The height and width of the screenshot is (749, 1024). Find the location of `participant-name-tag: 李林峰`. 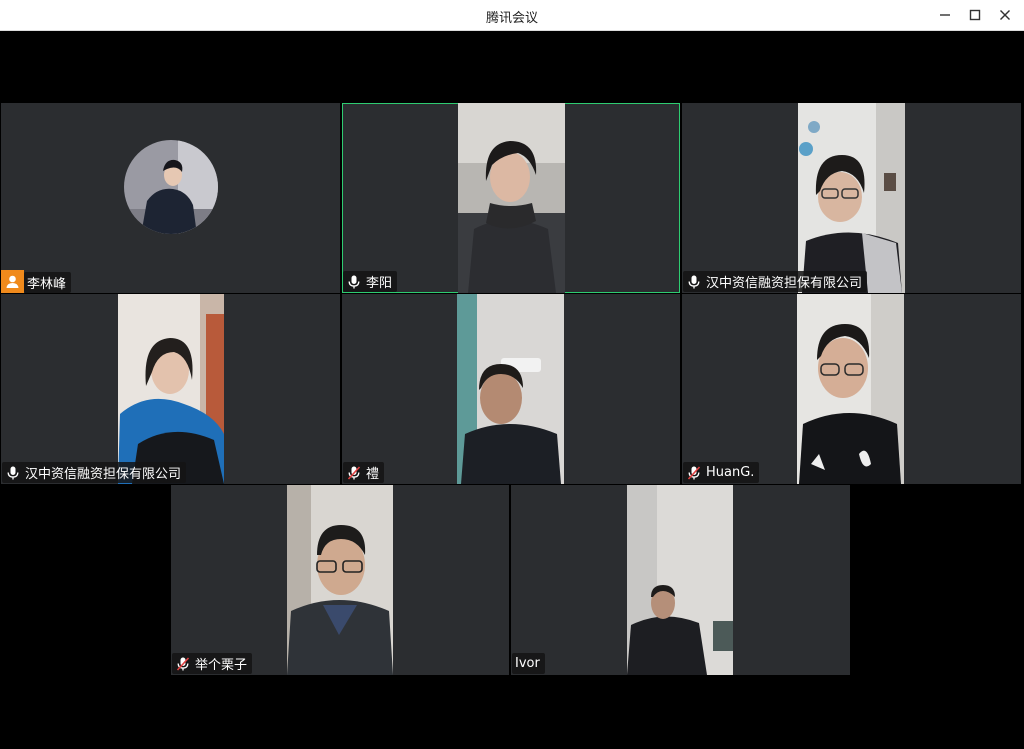

participant-name-tag: 李林峰 is located at coordinates (48, 282).